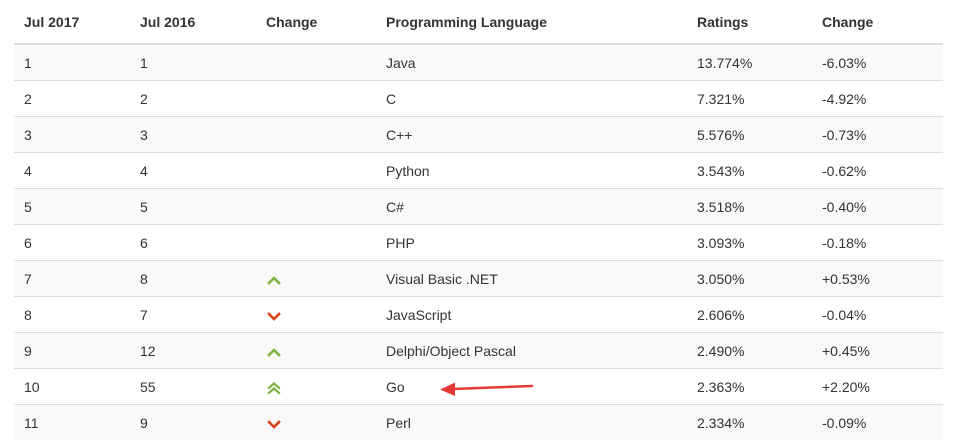  I want to click on table-row: 11 Java13.774%-6.03%, so click(478, 62).